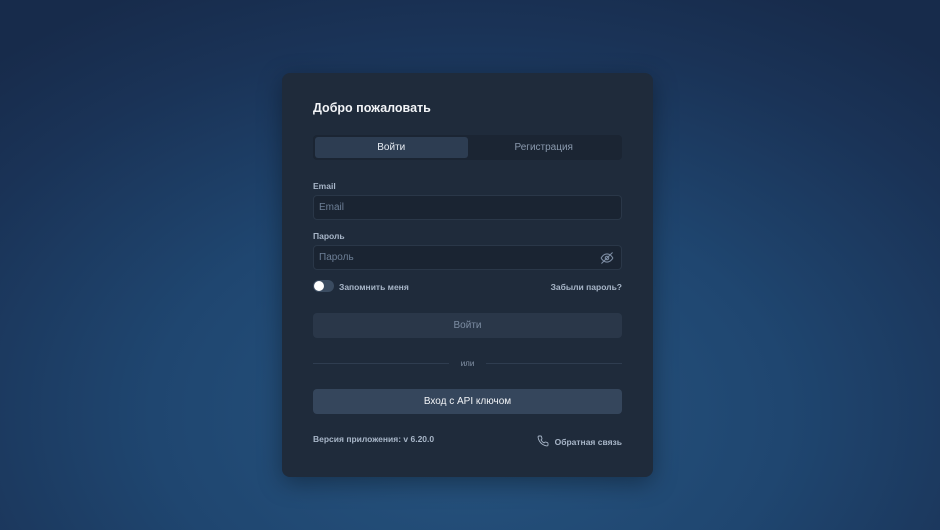 The height and width of the screenshot is (530, 940). I want to click on divider-text: или, so click(467, 363).